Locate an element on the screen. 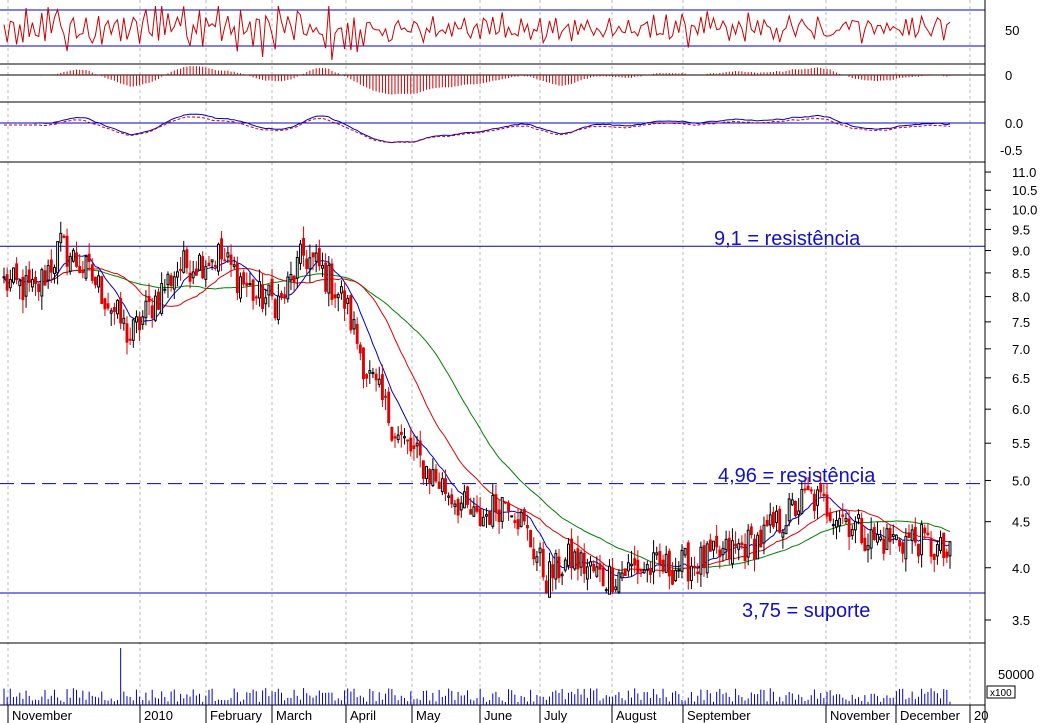  month-label: 20 is located at coordinates (981, 715).